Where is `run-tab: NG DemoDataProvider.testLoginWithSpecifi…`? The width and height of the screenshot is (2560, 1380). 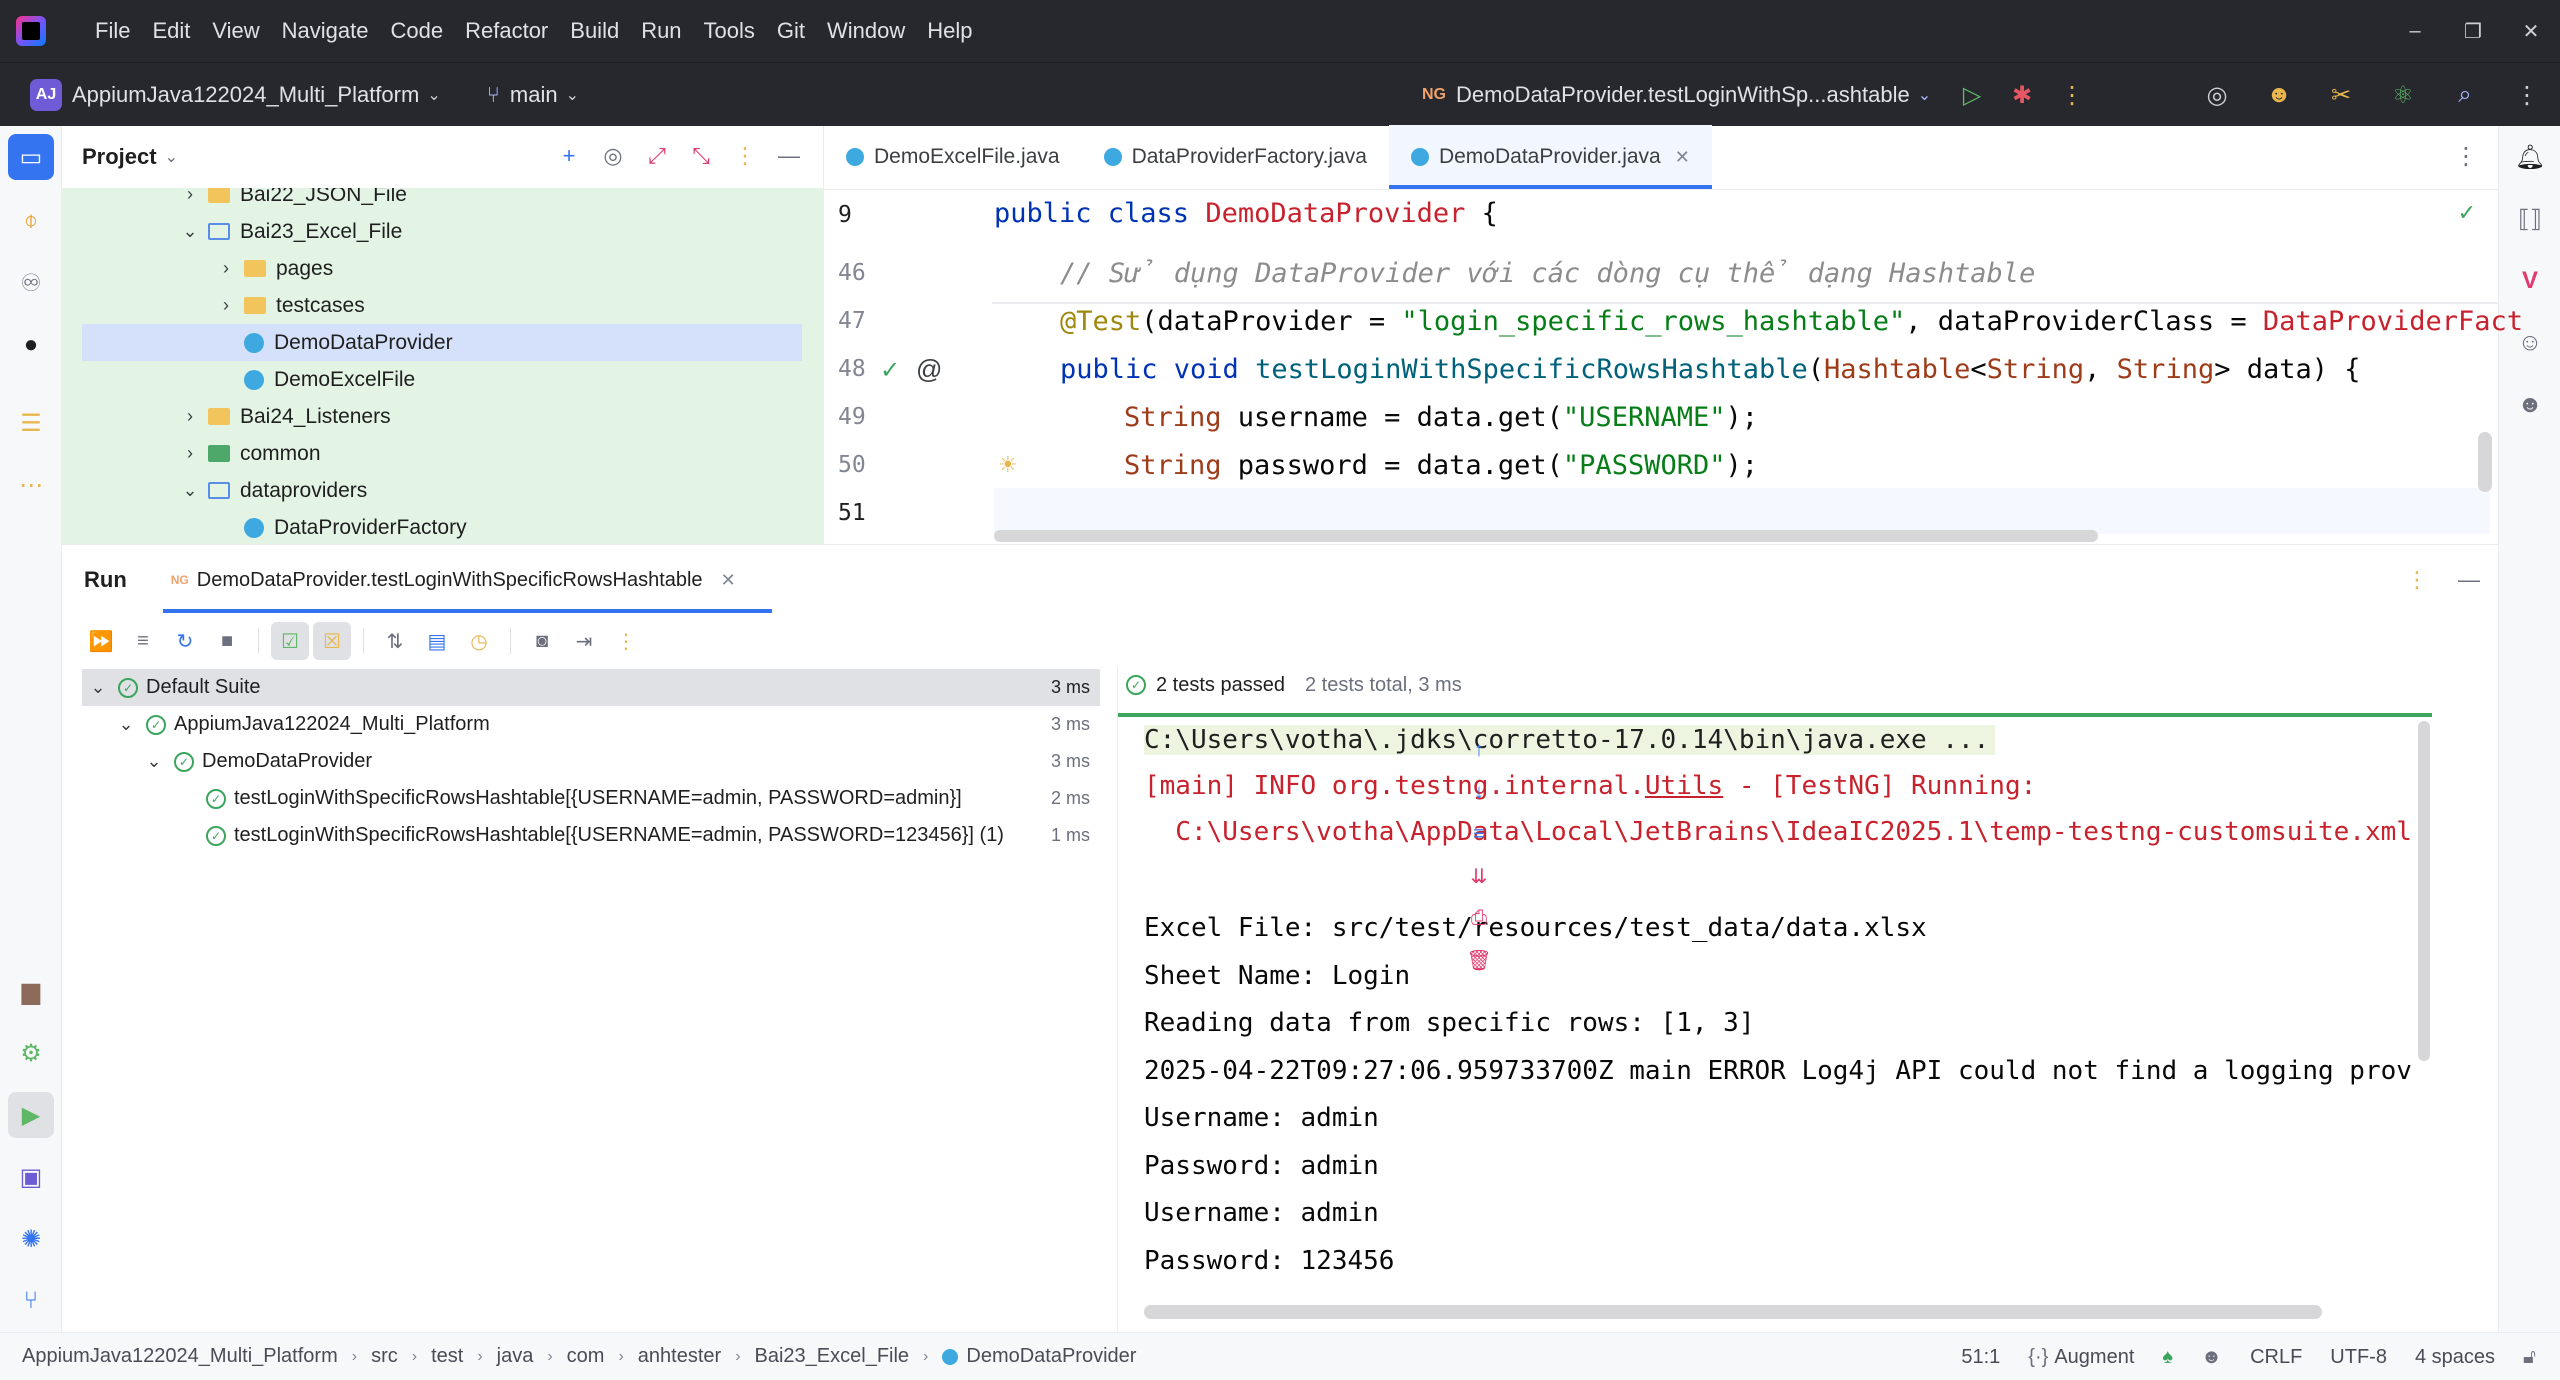
run-tab: NG DemoDataProvider.testLoginWithSpecifi… is located at coordinates (467, 580).